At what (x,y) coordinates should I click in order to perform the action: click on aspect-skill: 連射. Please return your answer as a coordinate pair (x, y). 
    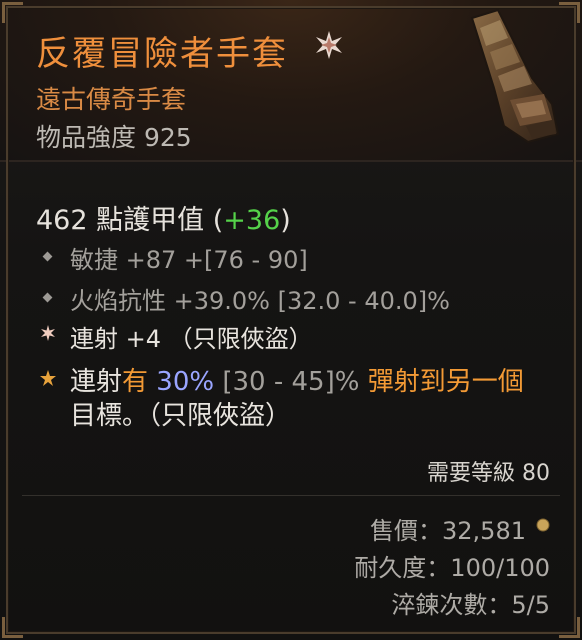
    Looking at the image, I should click on (96, 382).